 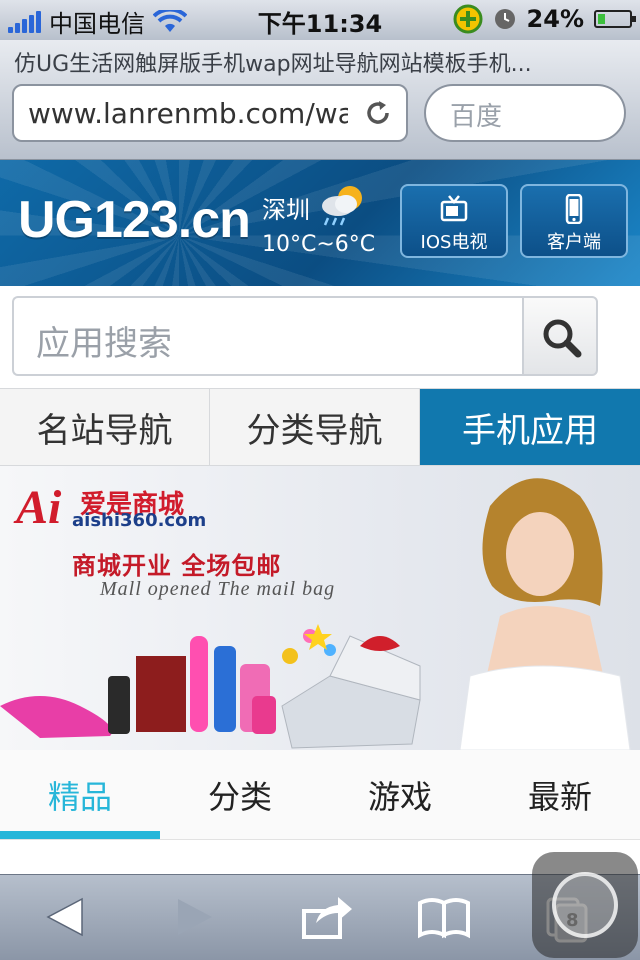 I want to click on share-icon, so click(x=326, y=917).